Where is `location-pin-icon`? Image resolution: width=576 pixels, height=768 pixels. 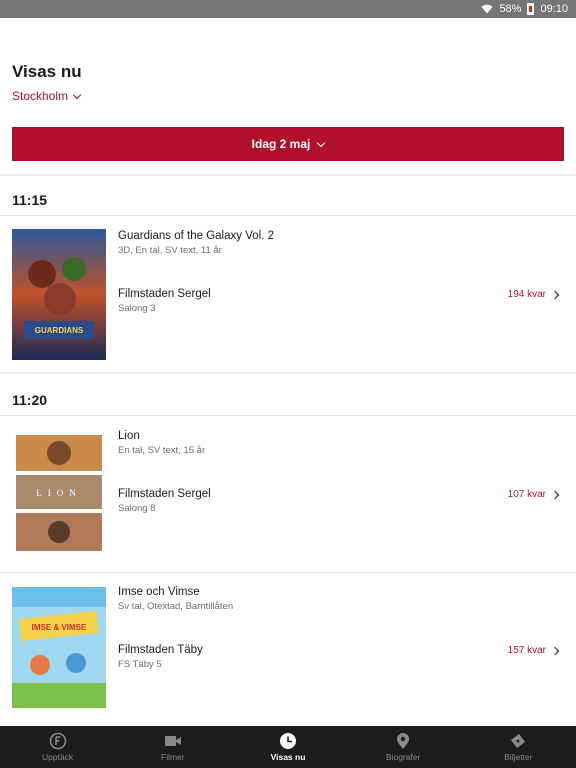 location-pin-icon is located at coordinates (403, 741).